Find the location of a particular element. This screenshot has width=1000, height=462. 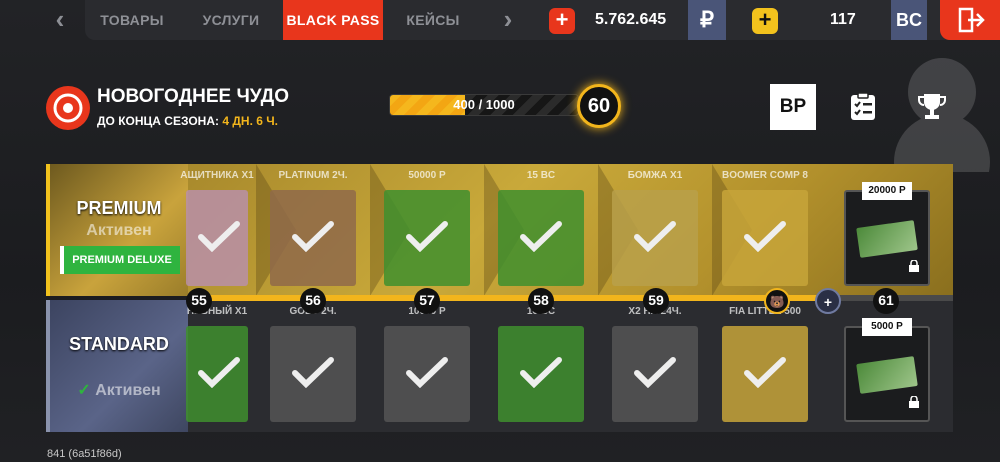

season-emblem-icon is located at coordinates (68, 108).